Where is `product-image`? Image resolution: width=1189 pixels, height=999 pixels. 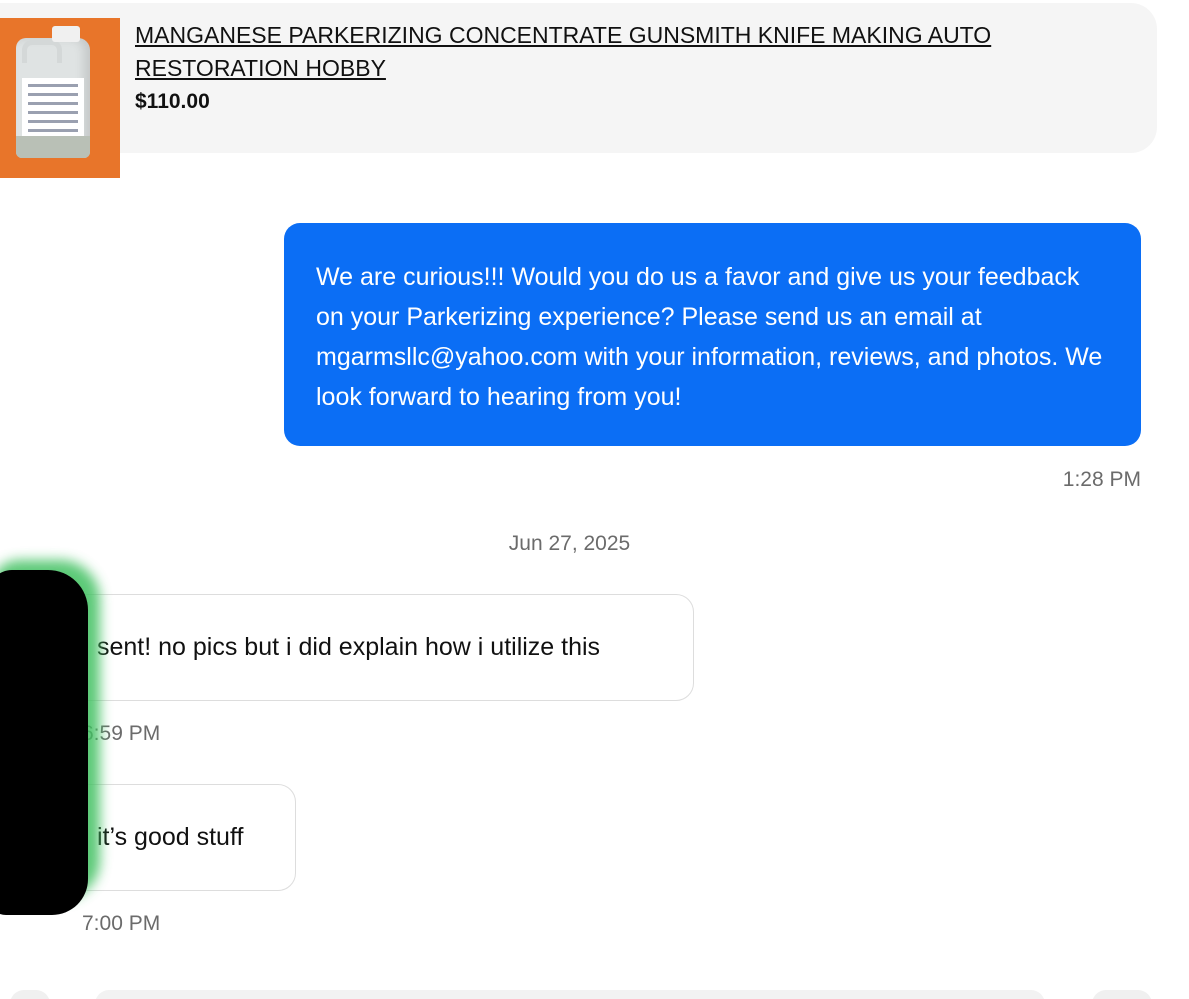 product-image is located at coordinates (60, 98).